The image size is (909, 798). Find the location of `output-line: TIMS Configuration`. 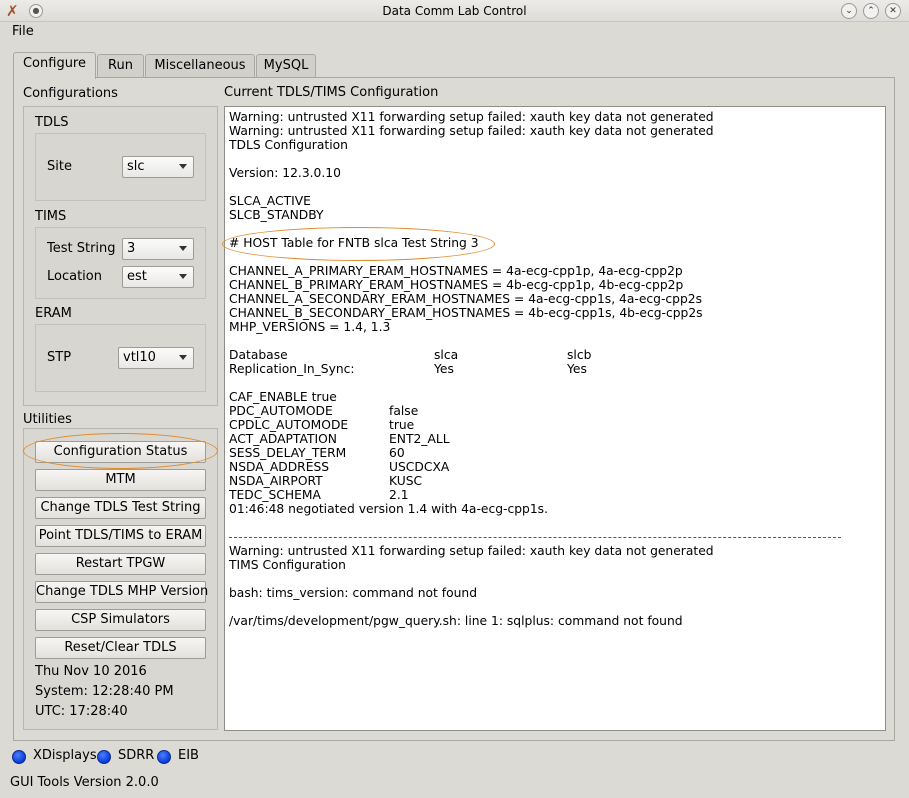

output-line: TIMS Configuration is located at coordinates (287, 565).